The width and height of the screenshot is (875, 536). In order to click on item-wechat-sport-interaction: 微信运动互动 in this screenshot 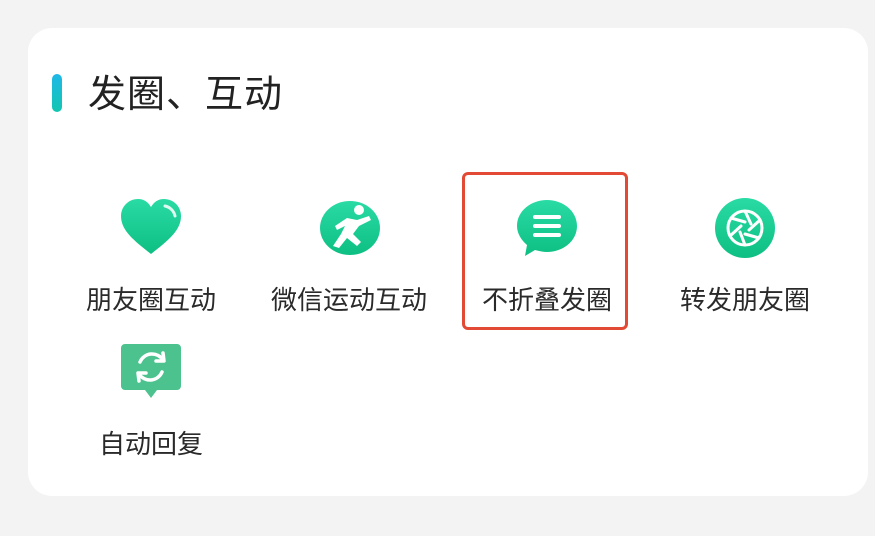, I will do `click(349, 266)`.